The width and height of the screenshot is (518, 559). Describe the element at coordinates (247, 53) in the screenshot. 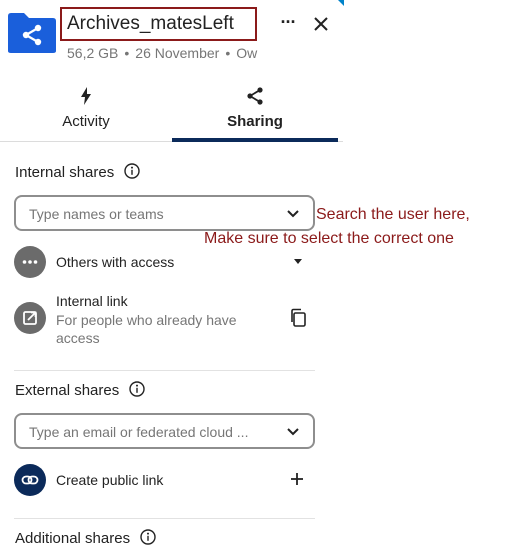

I see `file-owner: Ow` at that location.